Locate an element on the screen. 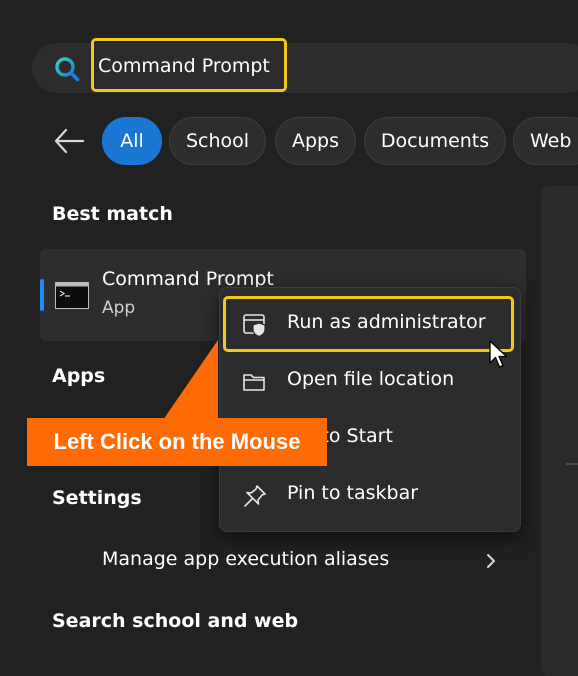 This screenshot has height=676, width=578. menu-item-open-file-location: Open file location is located at coordinates (370, 382).